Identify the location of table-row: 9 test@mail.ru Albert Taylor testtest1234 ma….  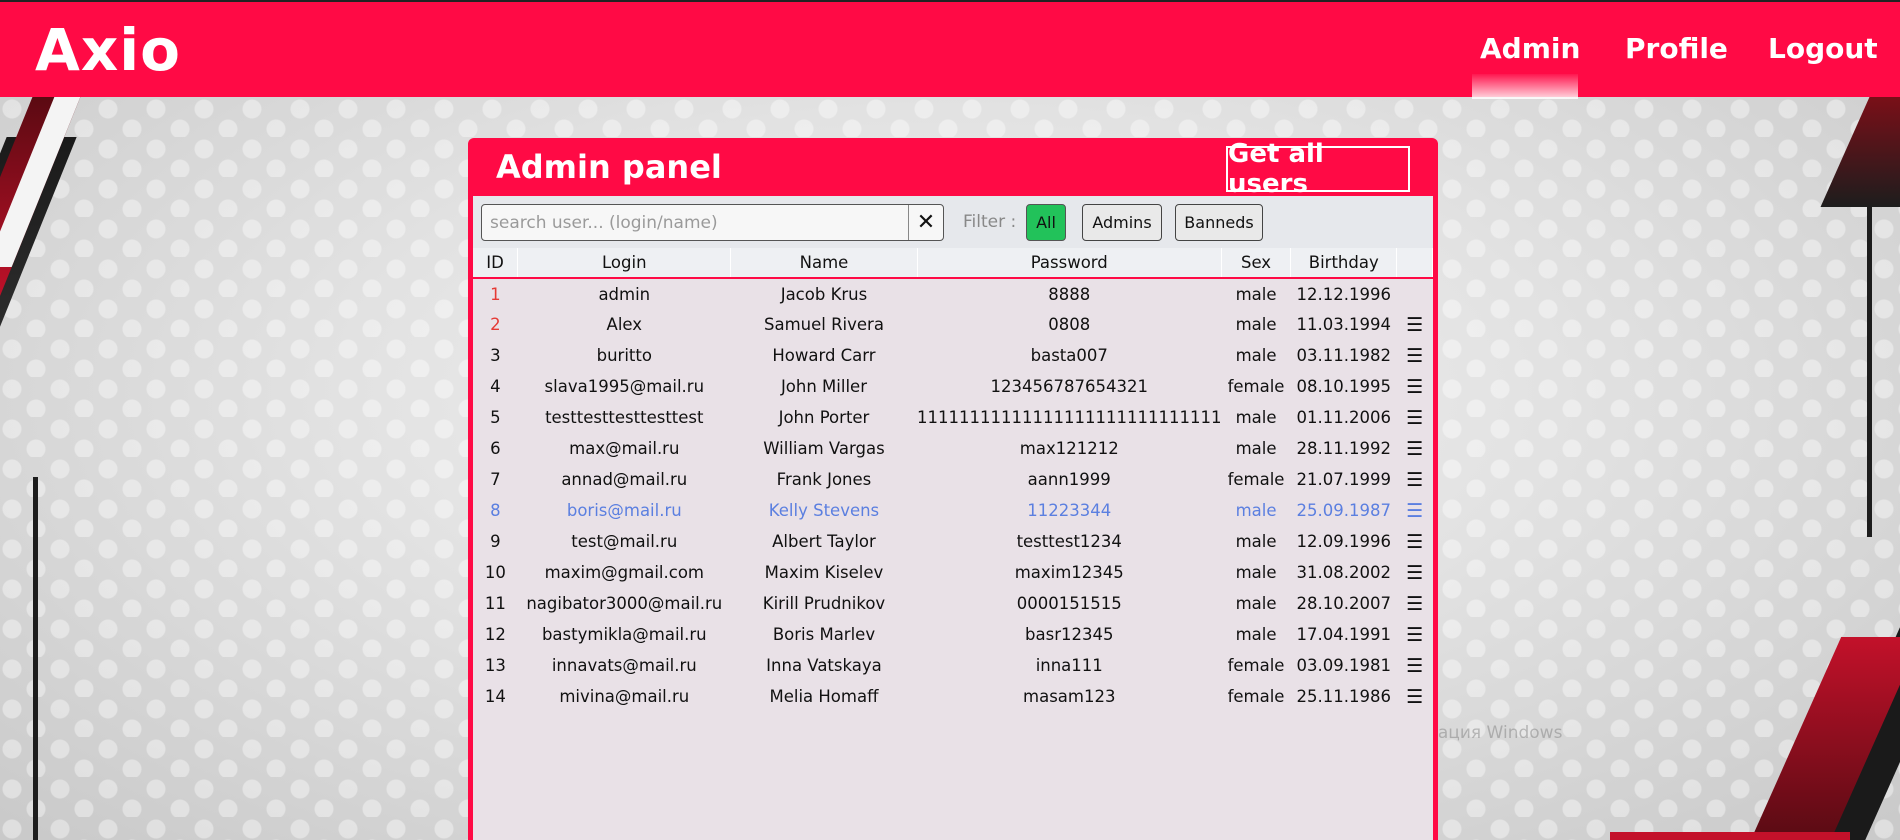
(953, 541).